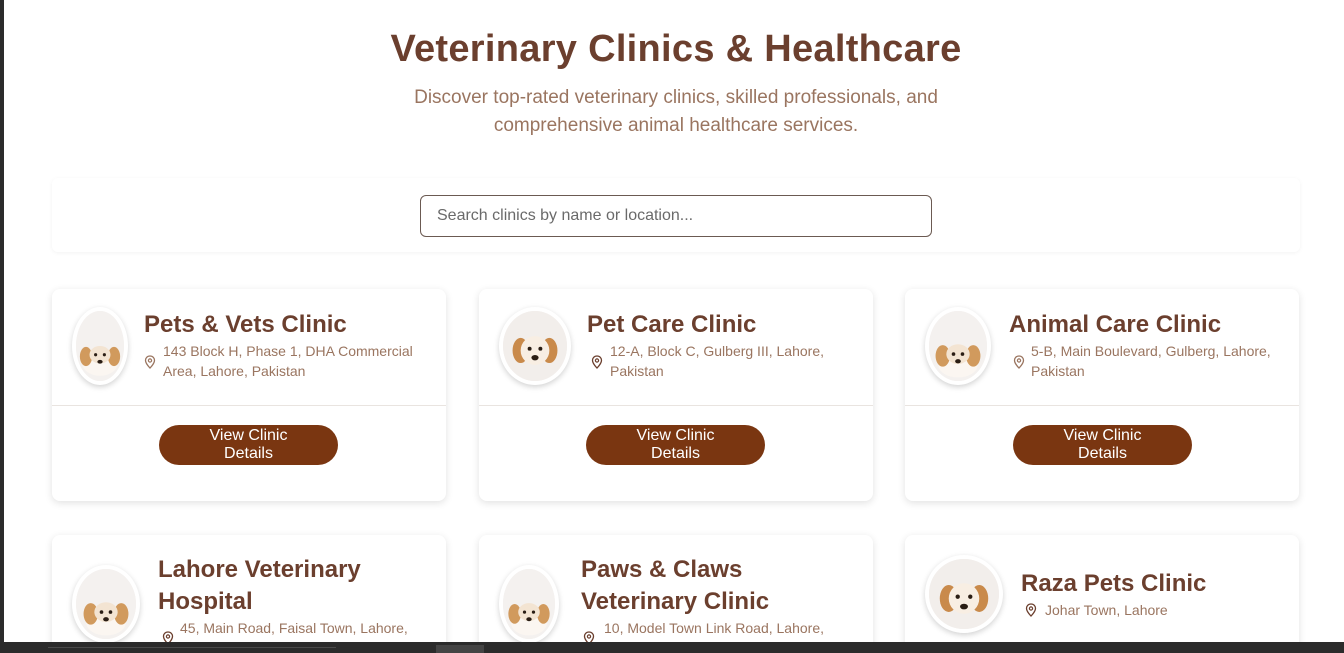  Describe the element at coordinates (259, 569) in the screenshot. I see `clinic-name-line: Lahore Veterinary` at that location.